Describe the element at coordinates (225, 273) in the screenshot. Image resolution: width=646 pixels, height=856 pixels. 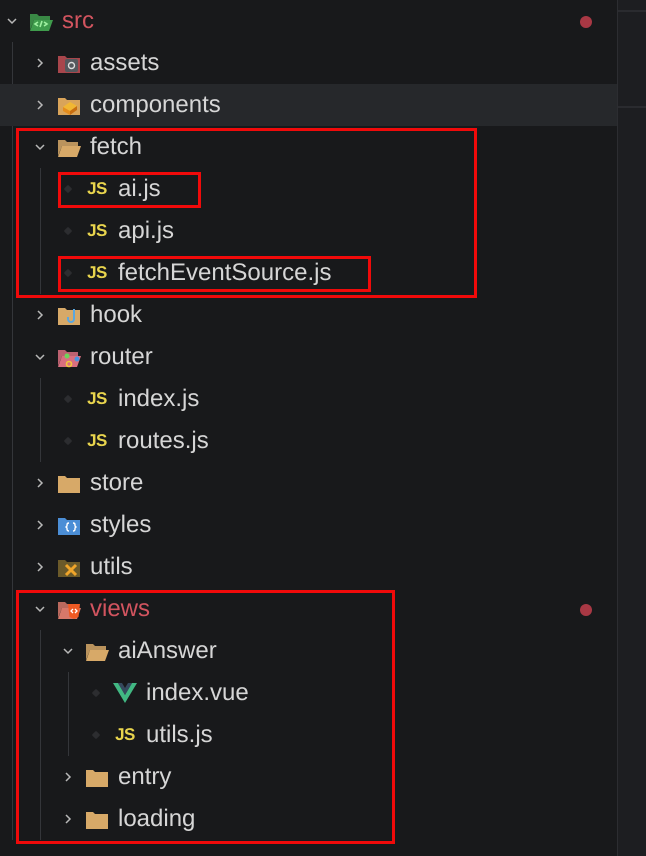
I see `file-name: fetchEventSource.js` at that location.